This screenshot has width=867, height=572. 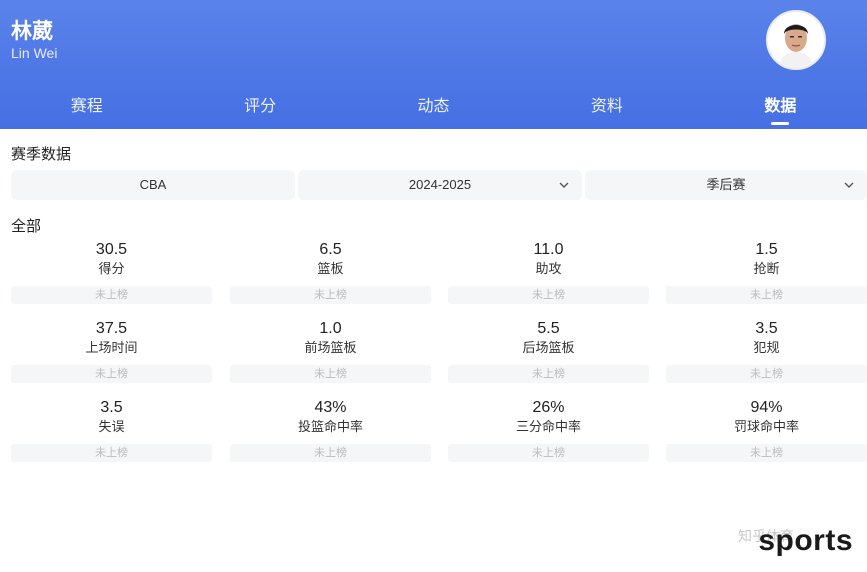 I want to click on stat-cell: 30.5 得分未上榜, so click(x=111, y=277).